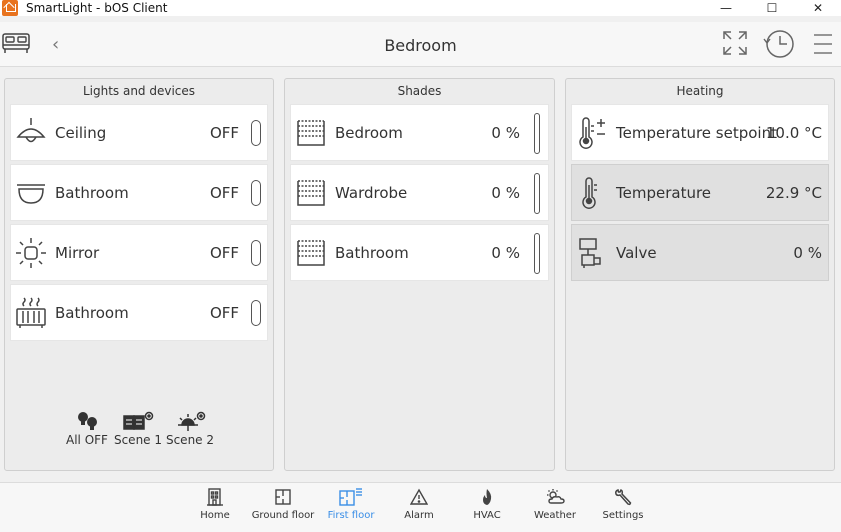 The width and height of the screenshot is (841, 532). Describe the element at coordinates (623, 515) in the screenshot. I see `nav-label: Settings` at that location.